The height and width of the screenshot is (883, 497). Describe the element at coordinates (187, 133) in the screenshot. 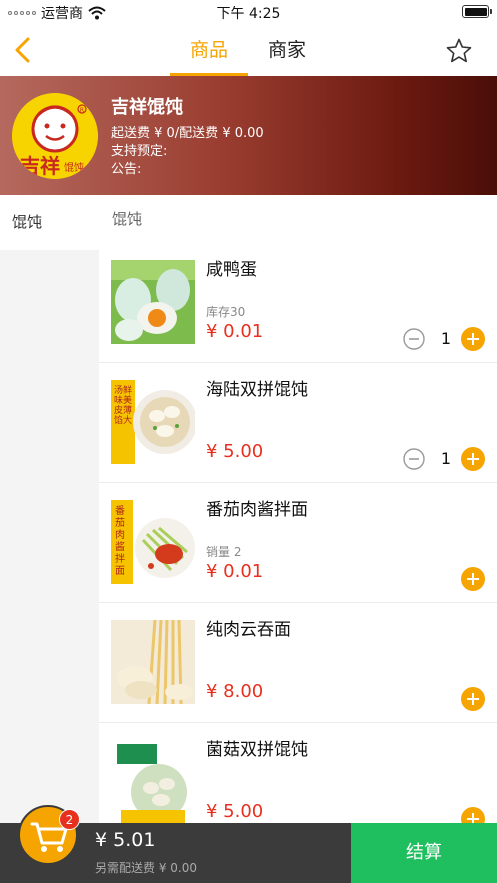

I see `delivery-fee-text: 起送费 ¥ 0/配送费 ¥ 0.00` at that location.